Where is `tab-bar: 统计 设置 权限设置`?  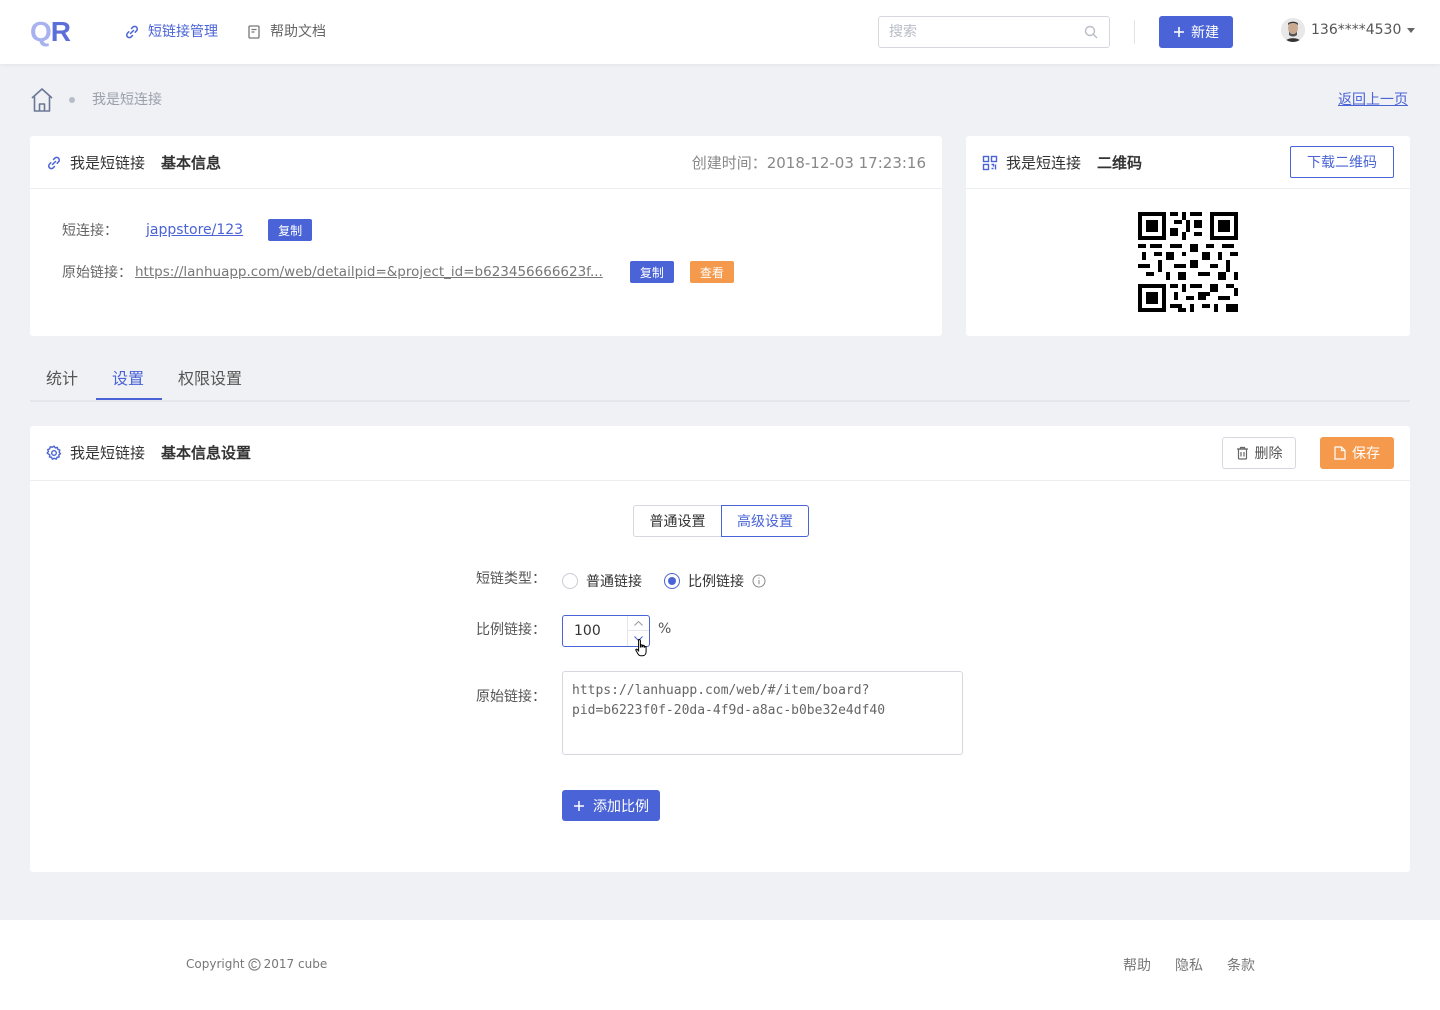 tab-bar: 统计 设置 权限设置 is located at coordinates (720, 380).